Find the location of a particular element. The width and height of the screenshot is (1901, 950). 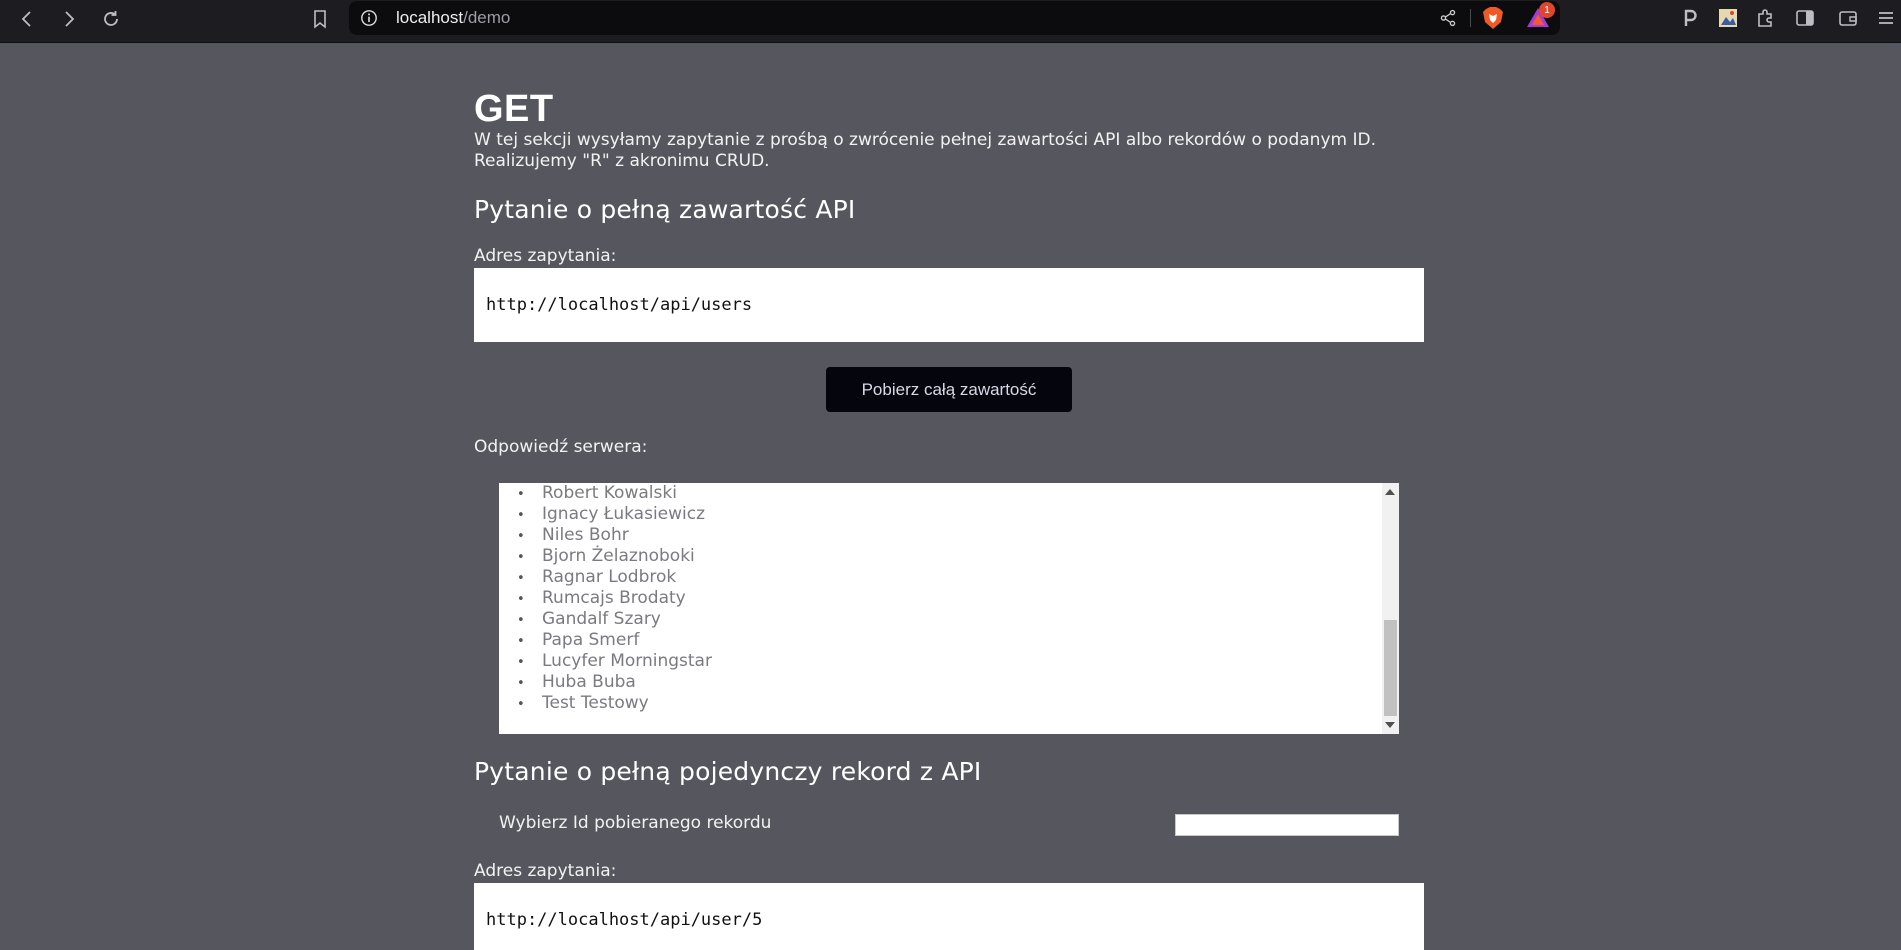

extensions-icon is located at coordinates (1765, 18).